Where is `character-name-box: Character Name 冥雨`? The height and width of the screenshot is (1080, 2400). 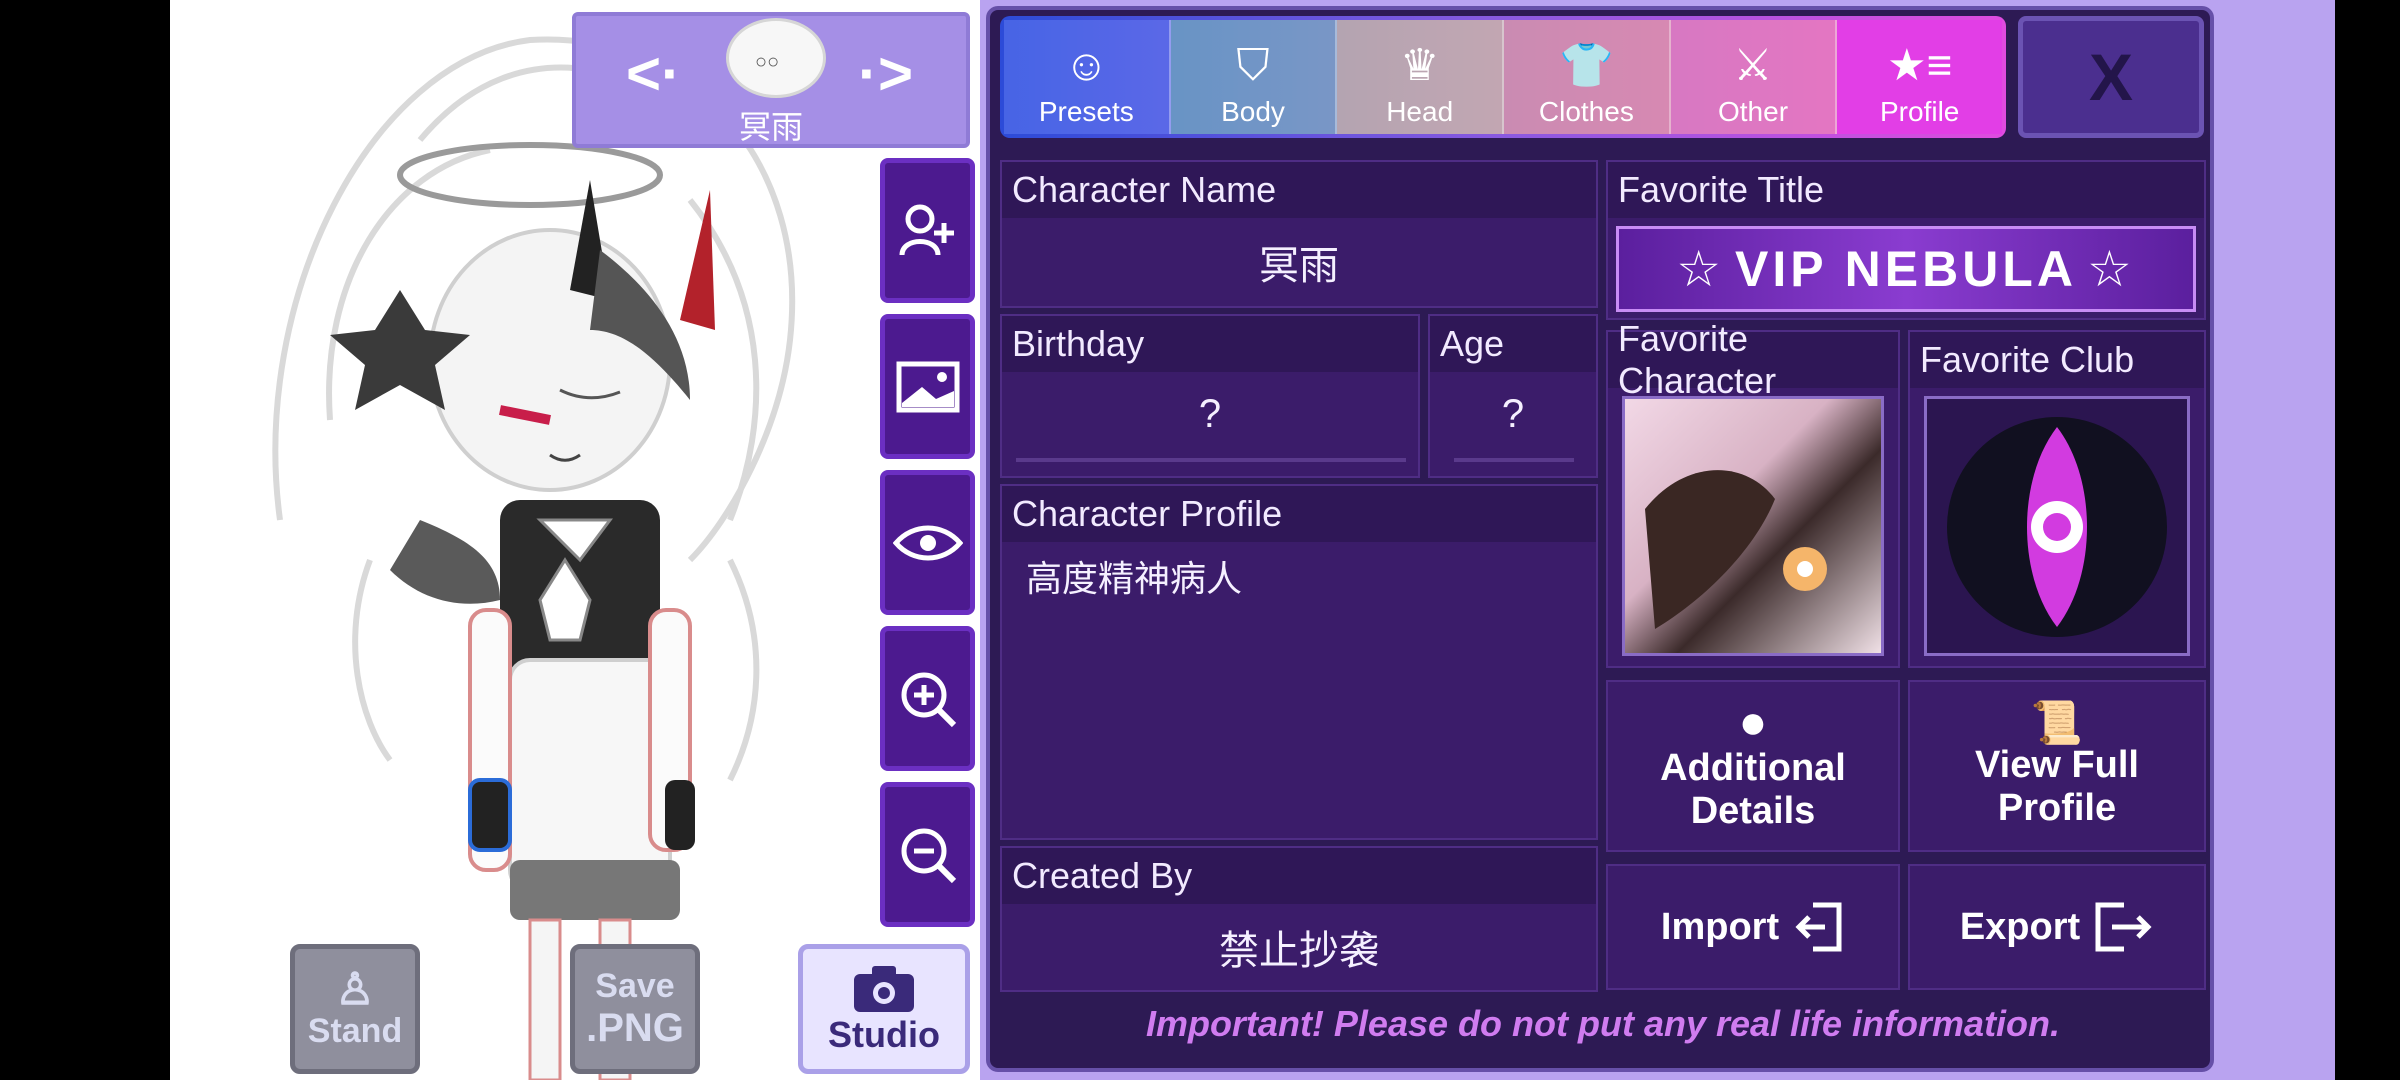 character-name-box: Character Name 冥雨 is located at coordinates (1299, 234).